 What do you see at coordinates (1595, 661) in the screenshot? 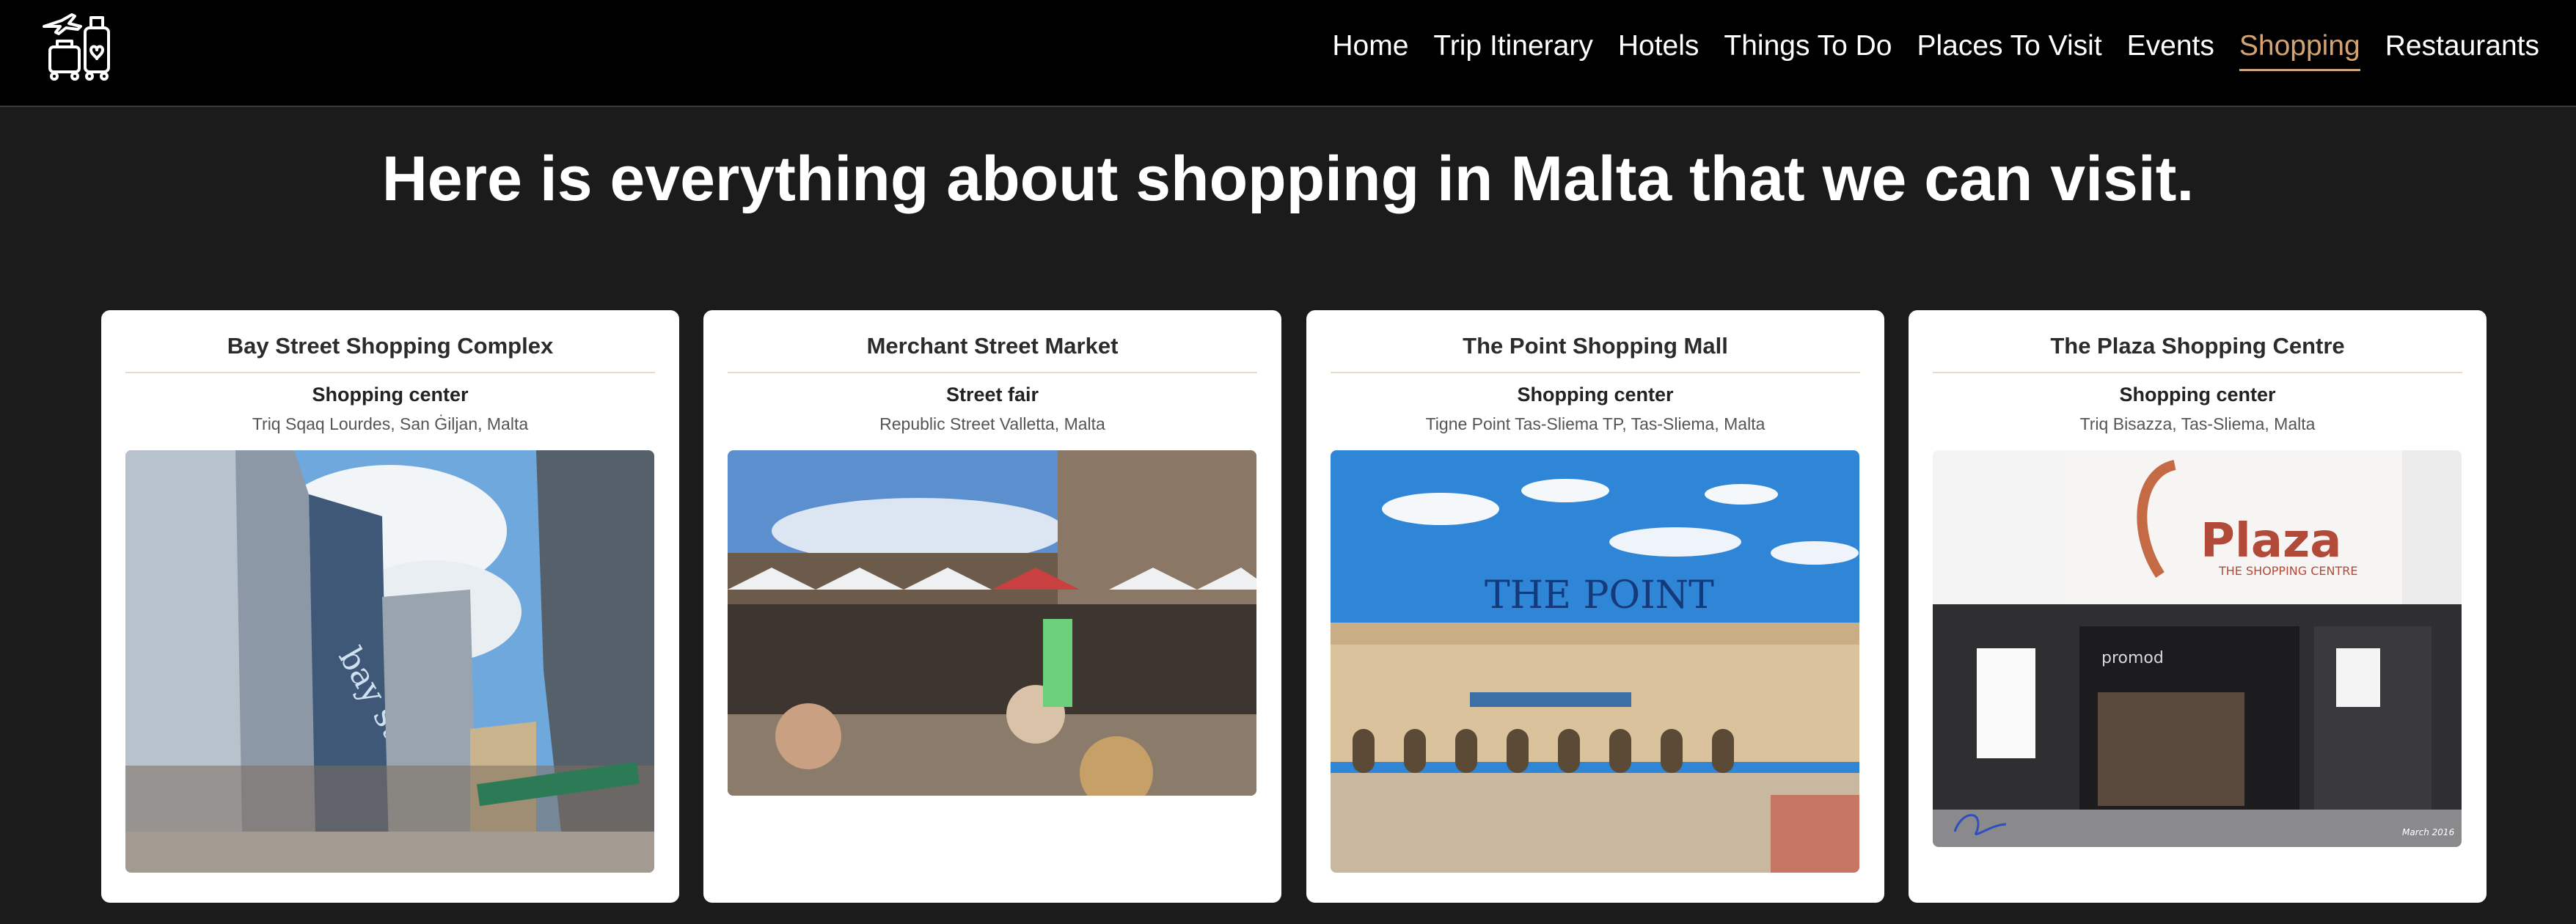
I see `card-photo: THE POINT` at bounding box center [1595, 661].